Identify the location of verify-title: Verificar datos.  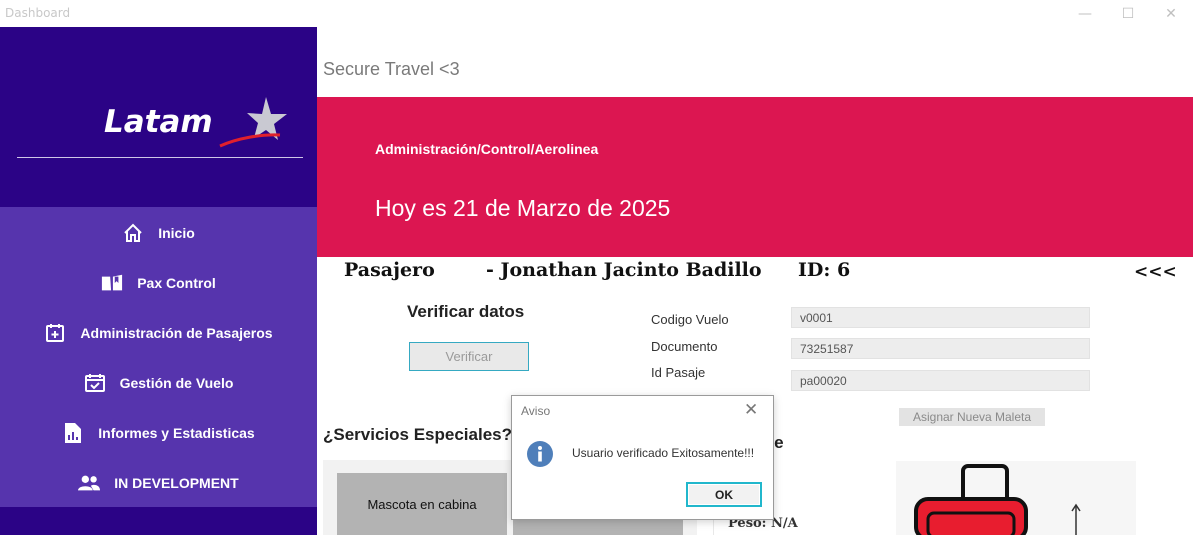
(466, 311).